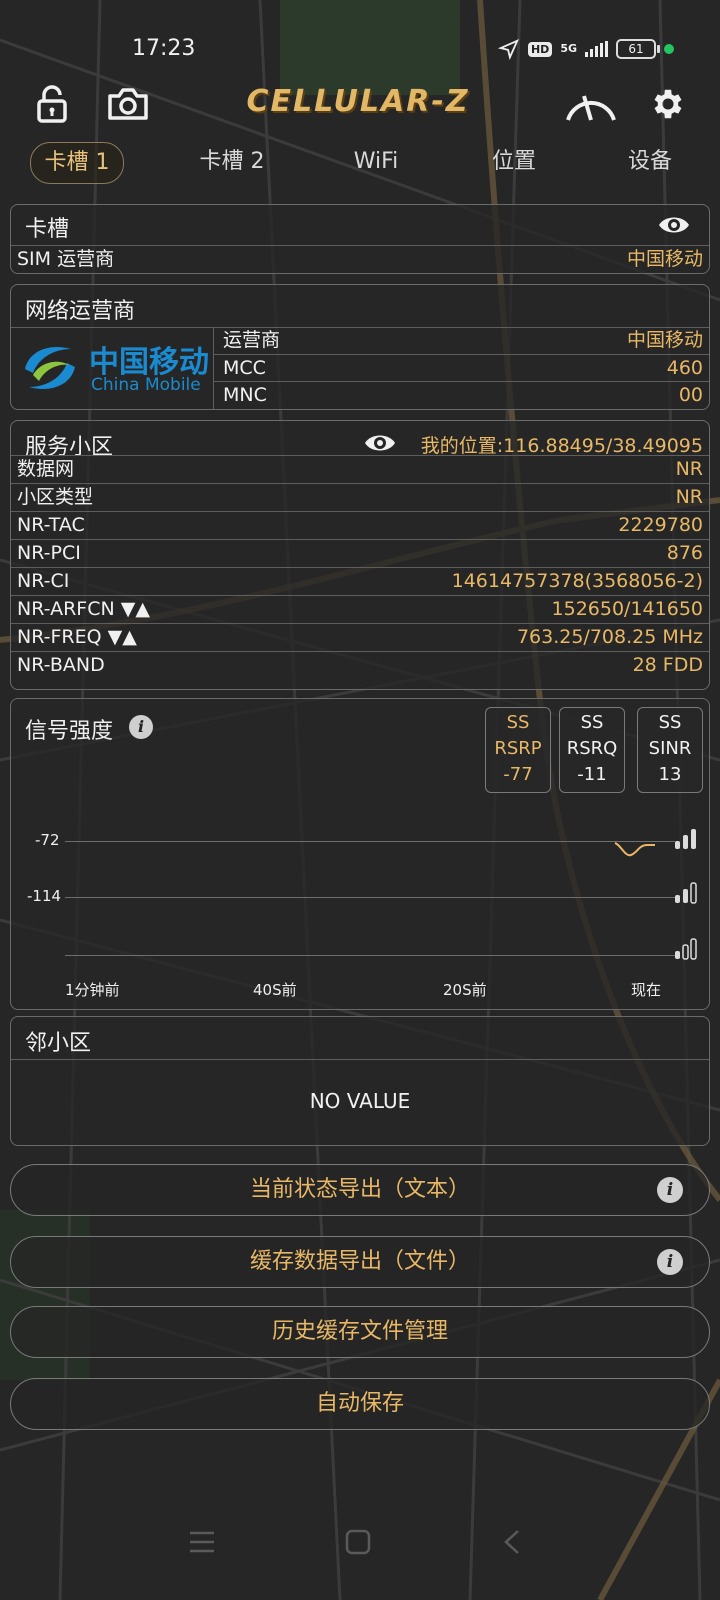 The image size is (720, 1600). What do you see at coordinates (360, 469) in the screenshot?
I see `table-row: 数据网 NR` at bounding box center [360, 469].